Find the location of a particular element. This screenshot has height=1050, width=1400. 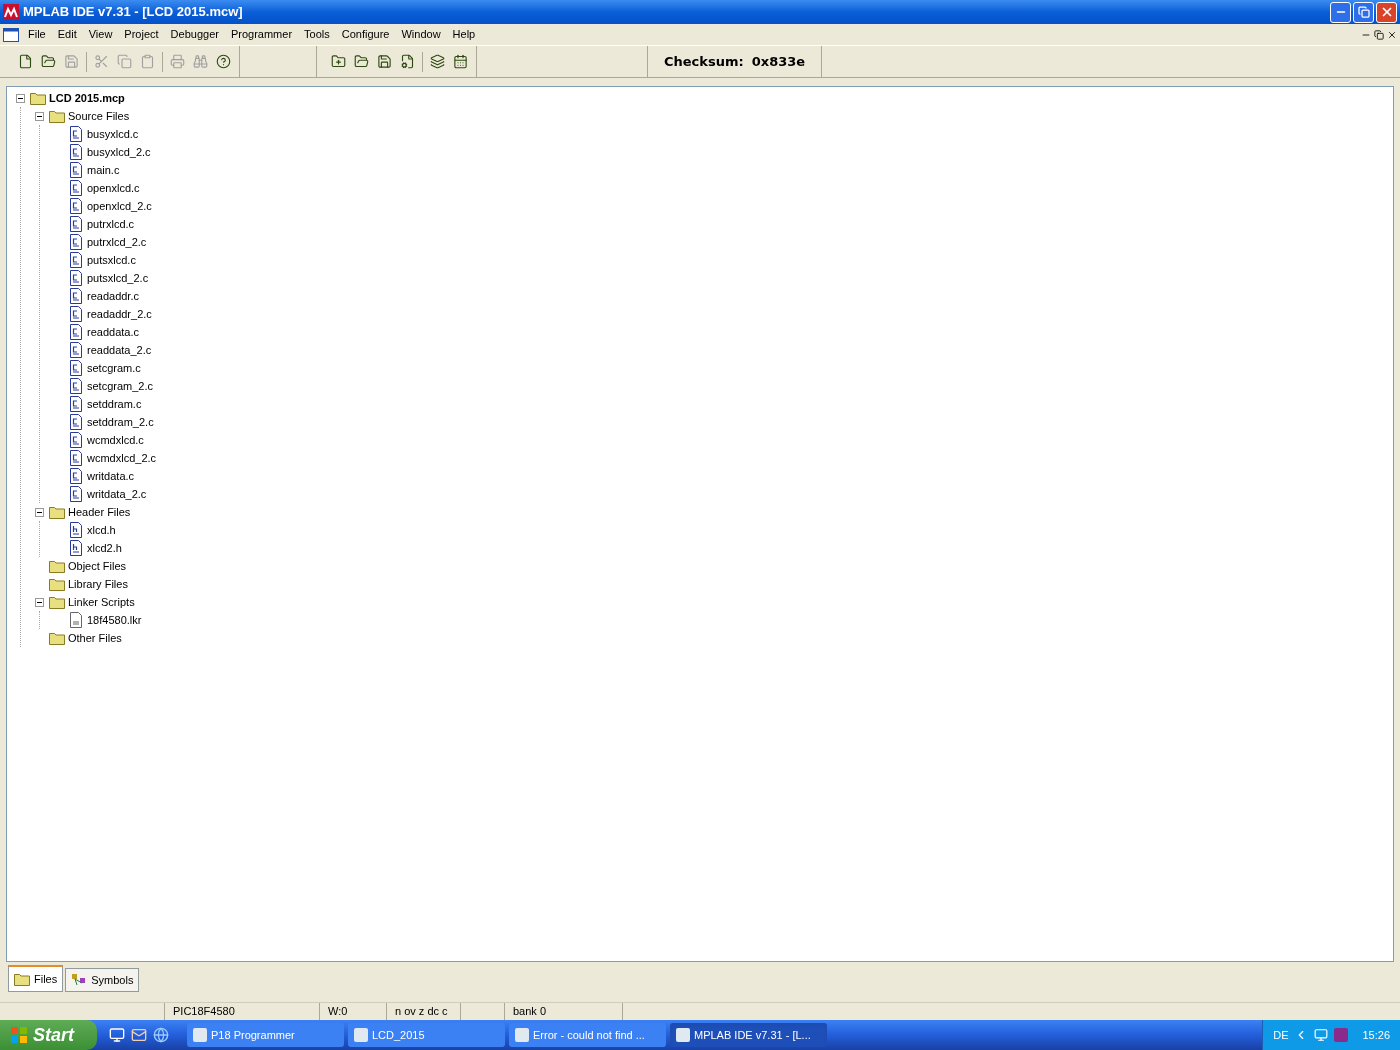

menu-item: Window is located at coordinates (421, 34).